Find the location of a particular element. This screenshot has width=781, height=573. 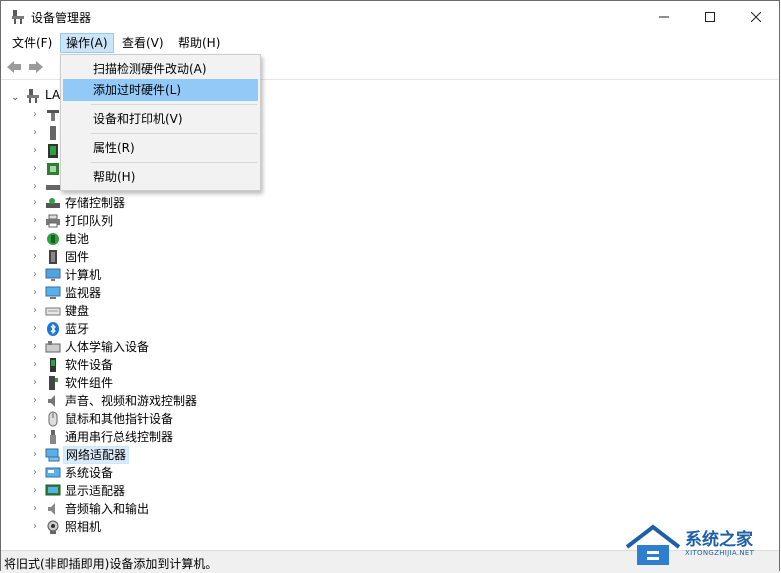

menu-item-help: 帮助(H) is located at coordinates (160, 177).